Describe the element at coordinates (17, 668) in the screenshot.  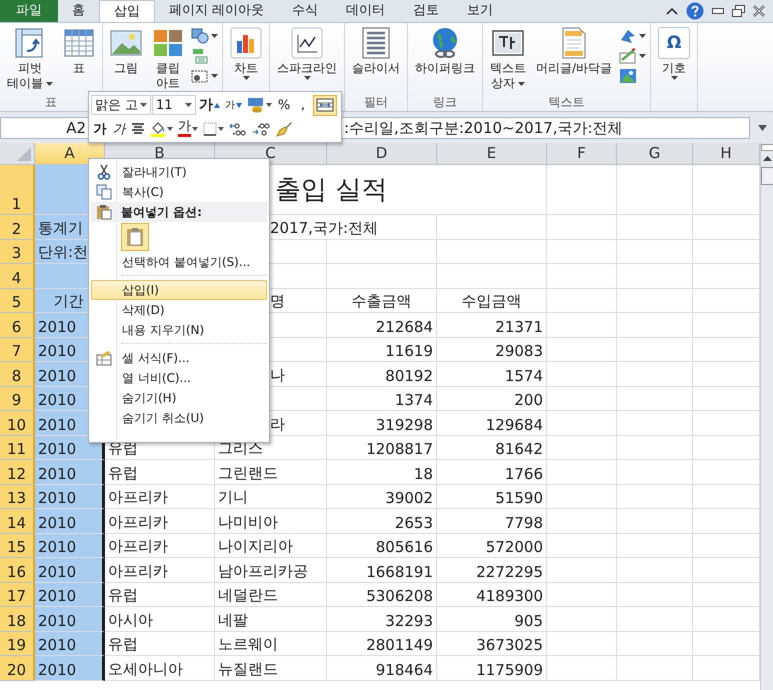
I see `row-header: 20` at that location.